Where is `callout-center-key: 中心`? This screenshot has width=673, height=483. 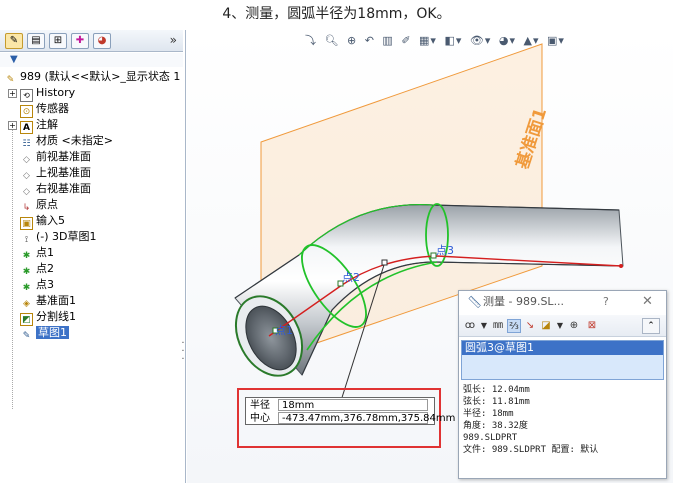 callout-center-key: 中心 is located at coordinates (260, 418).